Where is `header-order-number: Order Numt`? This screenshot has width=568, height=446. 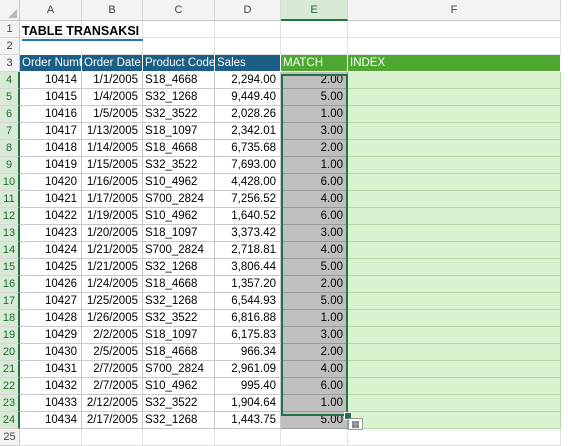 header-order-number: Order Numt is located at coordinates (51, 63).